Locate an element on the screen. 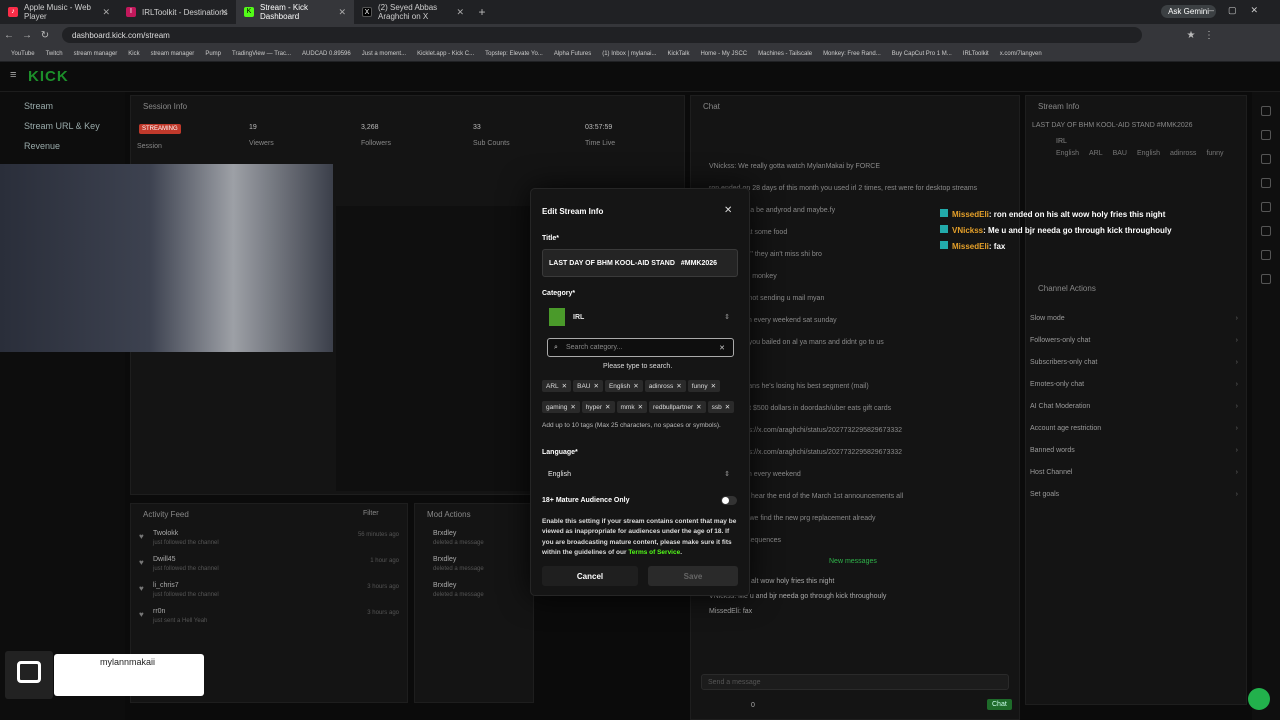 This screenshot has height=720, width=1280. ask-gemini-button: Ask Gemini is located at coordinates (1188, 11).